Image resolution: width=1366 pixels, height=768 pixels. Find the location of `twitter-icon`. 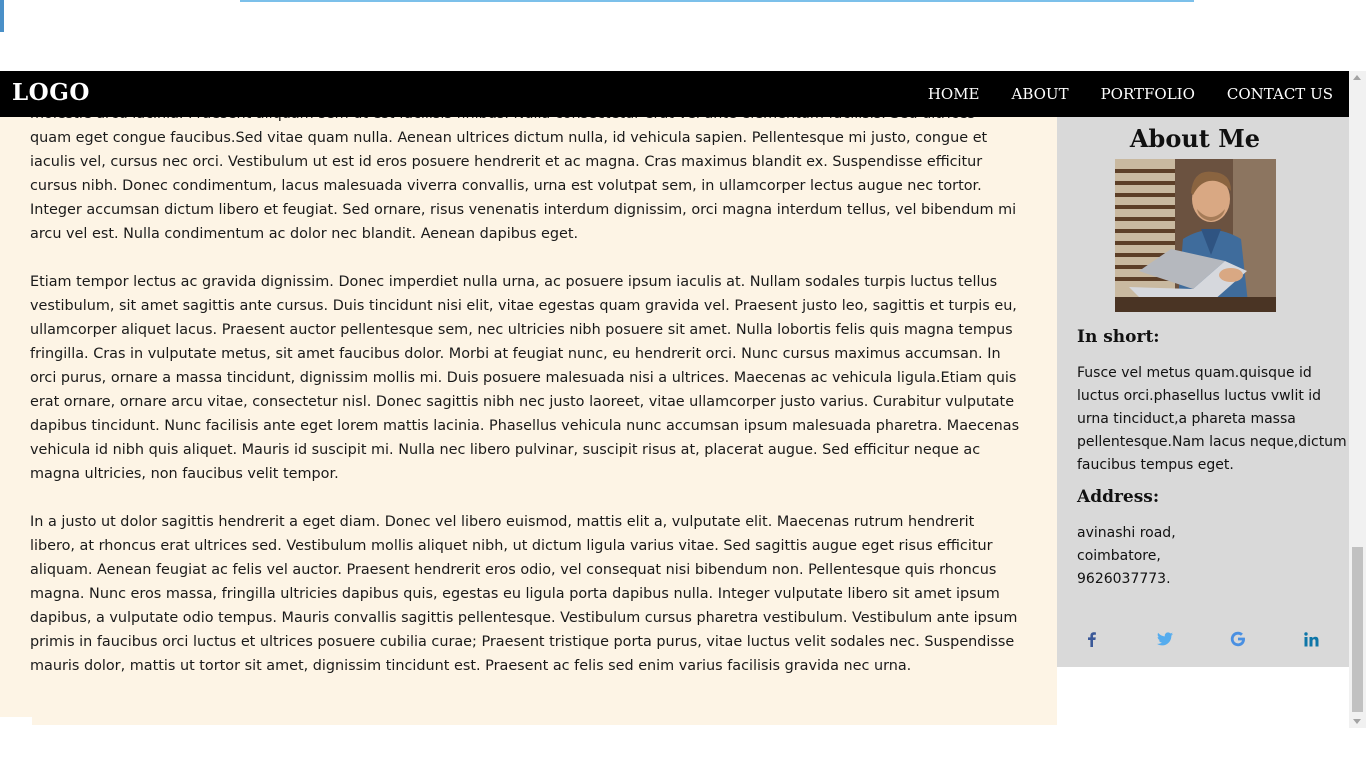

twitter-icon is located at coordinates (1165, 639).